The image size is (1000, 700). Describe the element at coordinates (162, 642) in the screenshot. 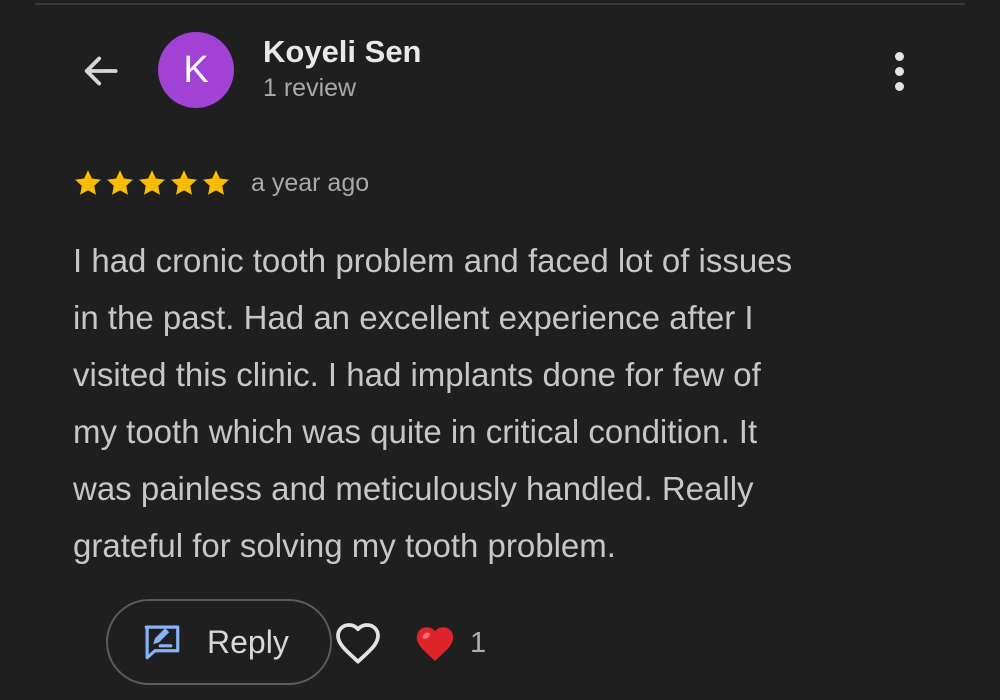

I see `rate-review-icon` at that location.